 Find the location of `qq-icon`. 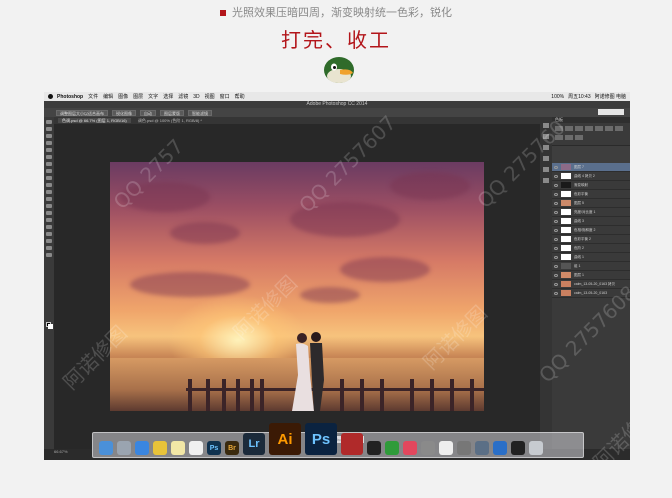

qq-icon is located at coordinates (518, 448).